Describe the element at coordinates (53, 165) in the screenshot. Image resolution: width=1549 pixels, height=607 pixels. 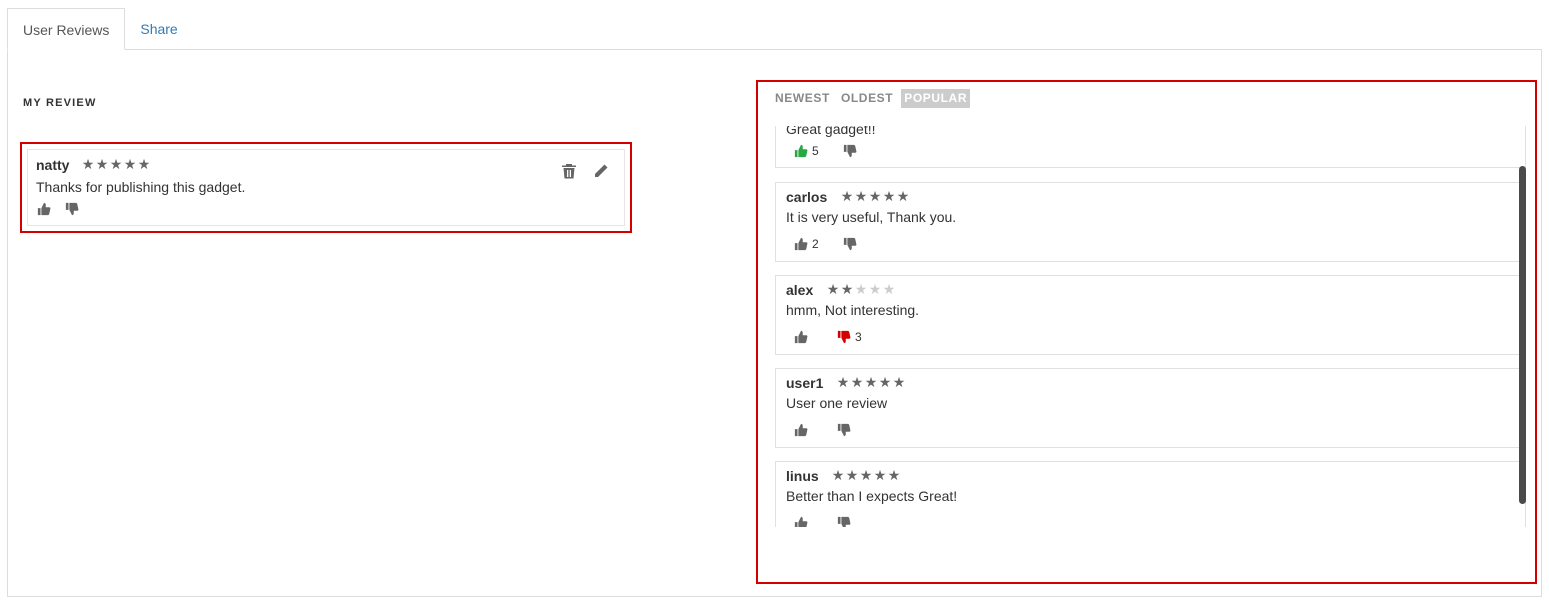
I see `review-username: natty` at that location.